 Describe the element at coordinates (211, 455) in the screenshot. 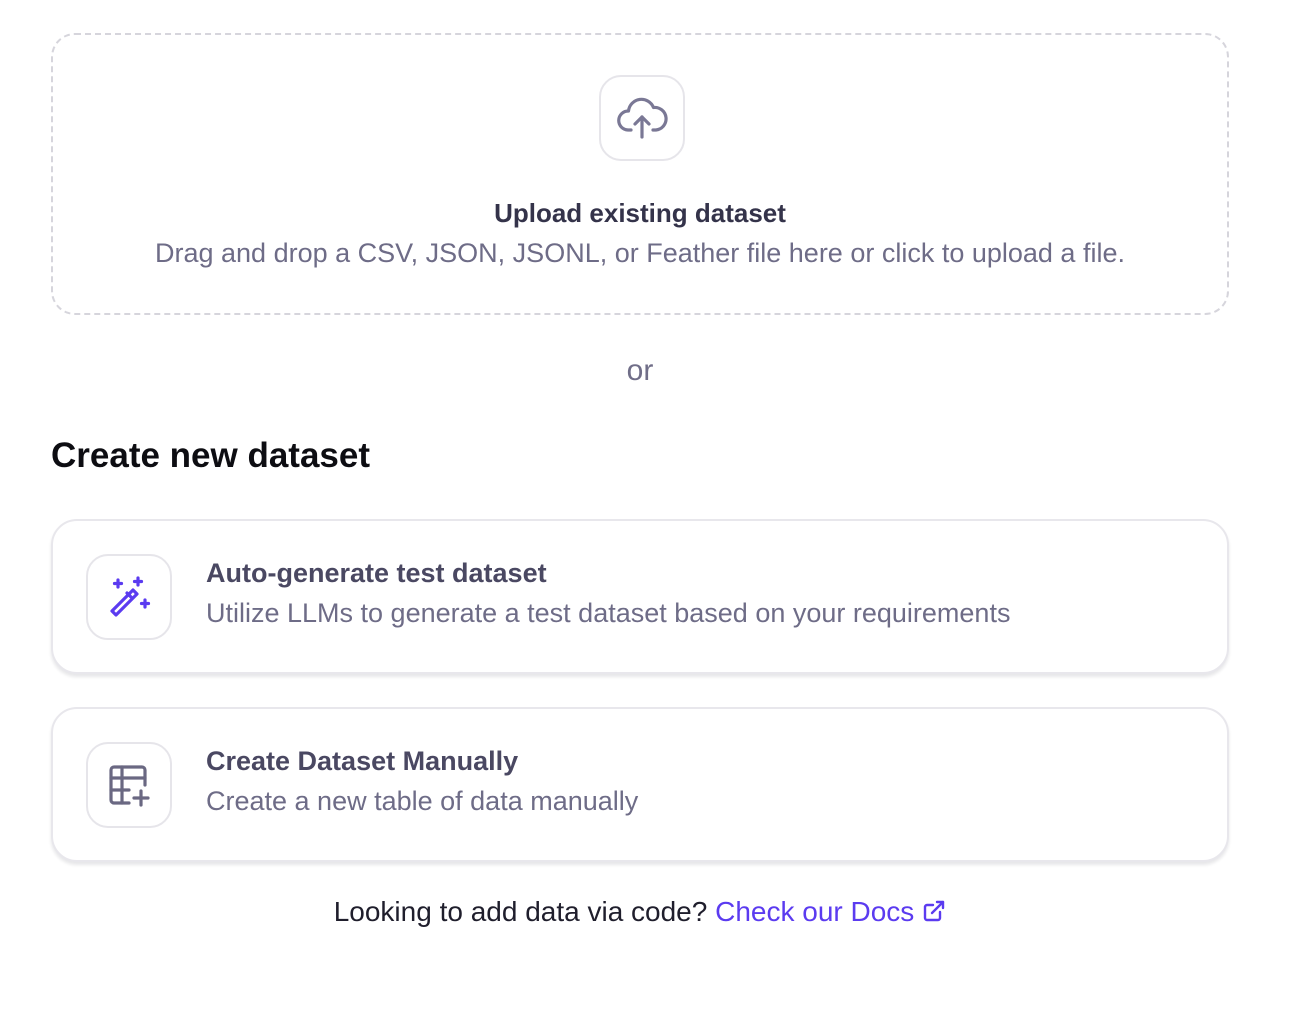

I see `section-title: Create new dataset` at that location.